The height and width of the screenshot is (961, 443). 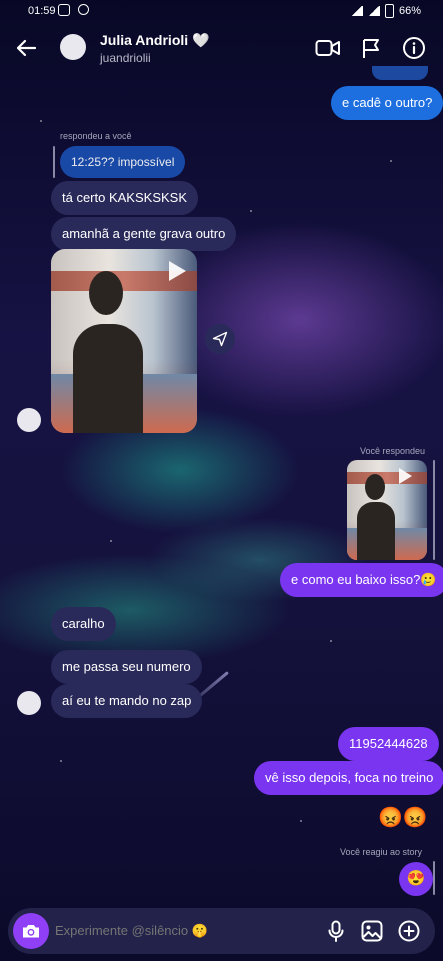 I want to click on video-call-button, so click(x=328, y=48).